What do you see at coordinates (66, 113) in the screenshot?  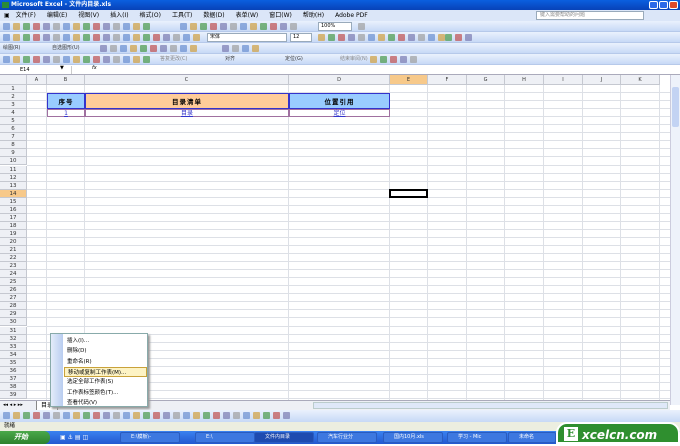 I see `link-cell-B4: 1` at bounding box center [66, 113].